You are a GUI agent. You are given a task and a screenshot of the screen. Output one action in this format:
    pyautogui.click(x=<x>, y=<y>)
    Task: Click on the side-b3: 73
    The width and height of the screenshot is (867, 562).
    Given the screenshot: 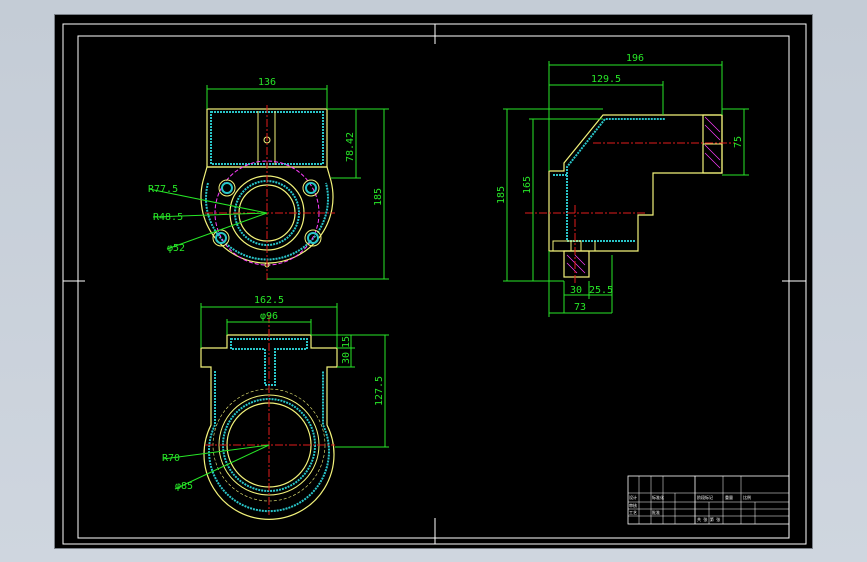 What is the action you would take?
    pyautogui.click(x=580, y=307)
    